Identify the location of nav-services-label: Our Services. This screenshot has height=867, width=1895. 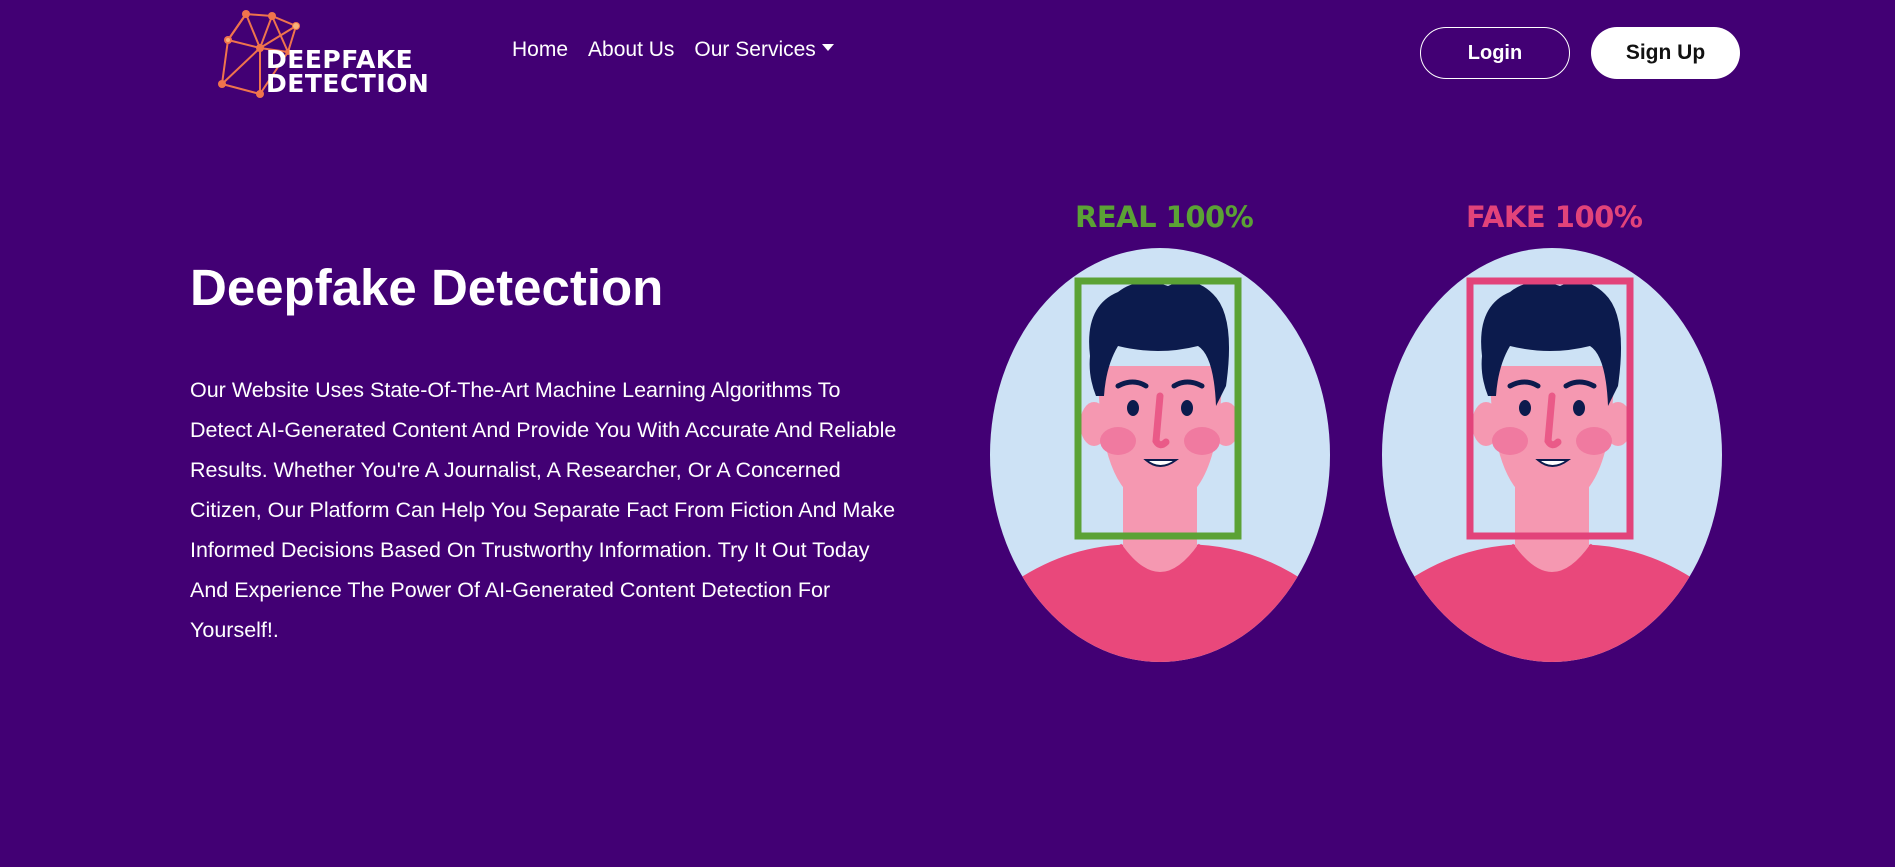
(755, 49).